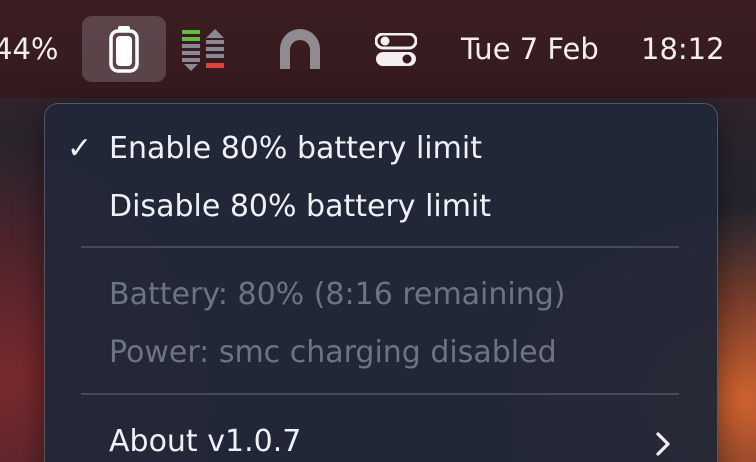 The width and height of the screenshot is (756, 462). I want to click on menu-item-disable-limit: Disable 80% battery limit, so click(381, 207).